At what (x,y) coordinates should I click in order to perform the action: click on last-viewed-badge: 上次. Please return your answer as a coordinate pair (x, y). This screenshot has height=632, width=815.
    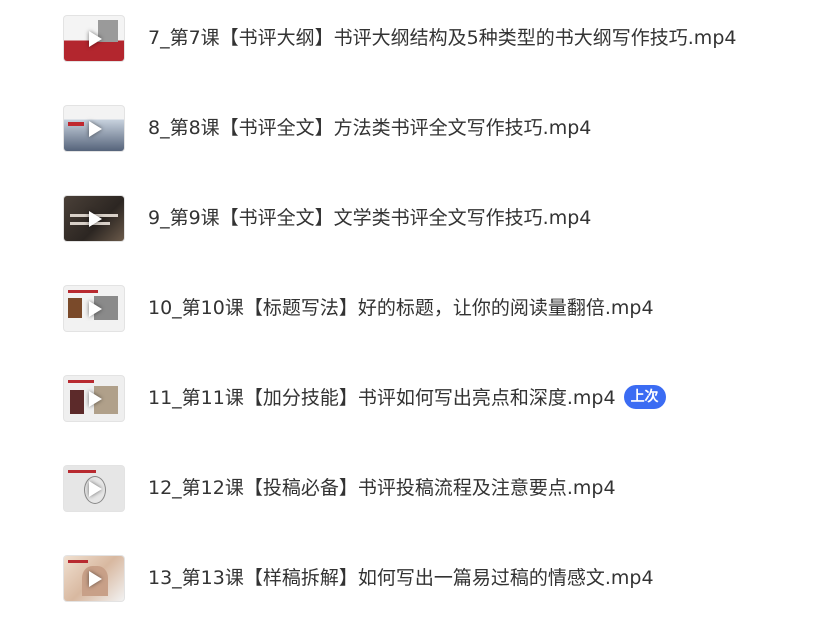
    Looking at the image, I should click on (644, 397).